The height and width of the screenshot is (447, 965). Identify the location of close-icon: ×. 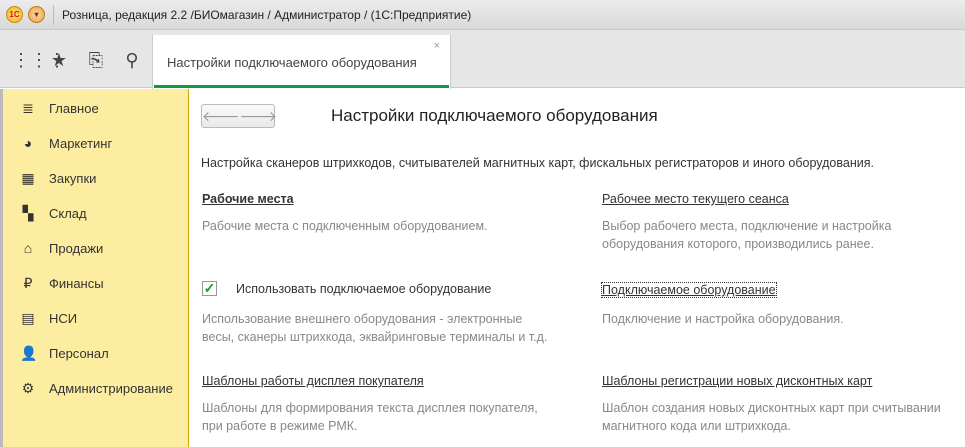
(437, 46).